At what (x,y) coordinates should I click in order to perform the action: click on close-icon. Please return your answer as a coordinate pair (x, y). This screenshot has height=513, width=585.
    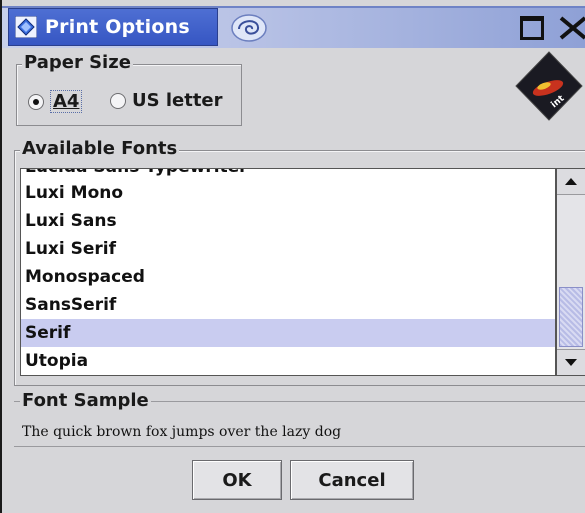
    Looking at the image, I should click on (571, 28).